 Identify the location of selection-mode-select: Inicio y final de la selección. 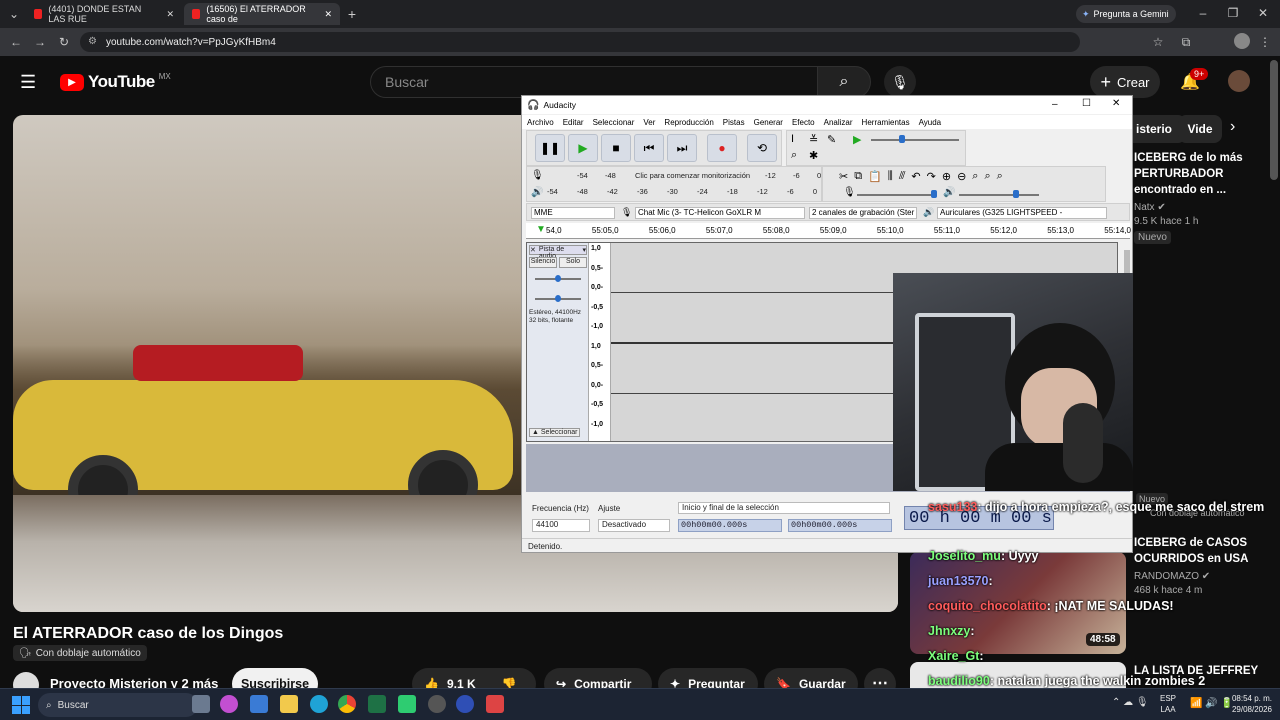
(784, 508).